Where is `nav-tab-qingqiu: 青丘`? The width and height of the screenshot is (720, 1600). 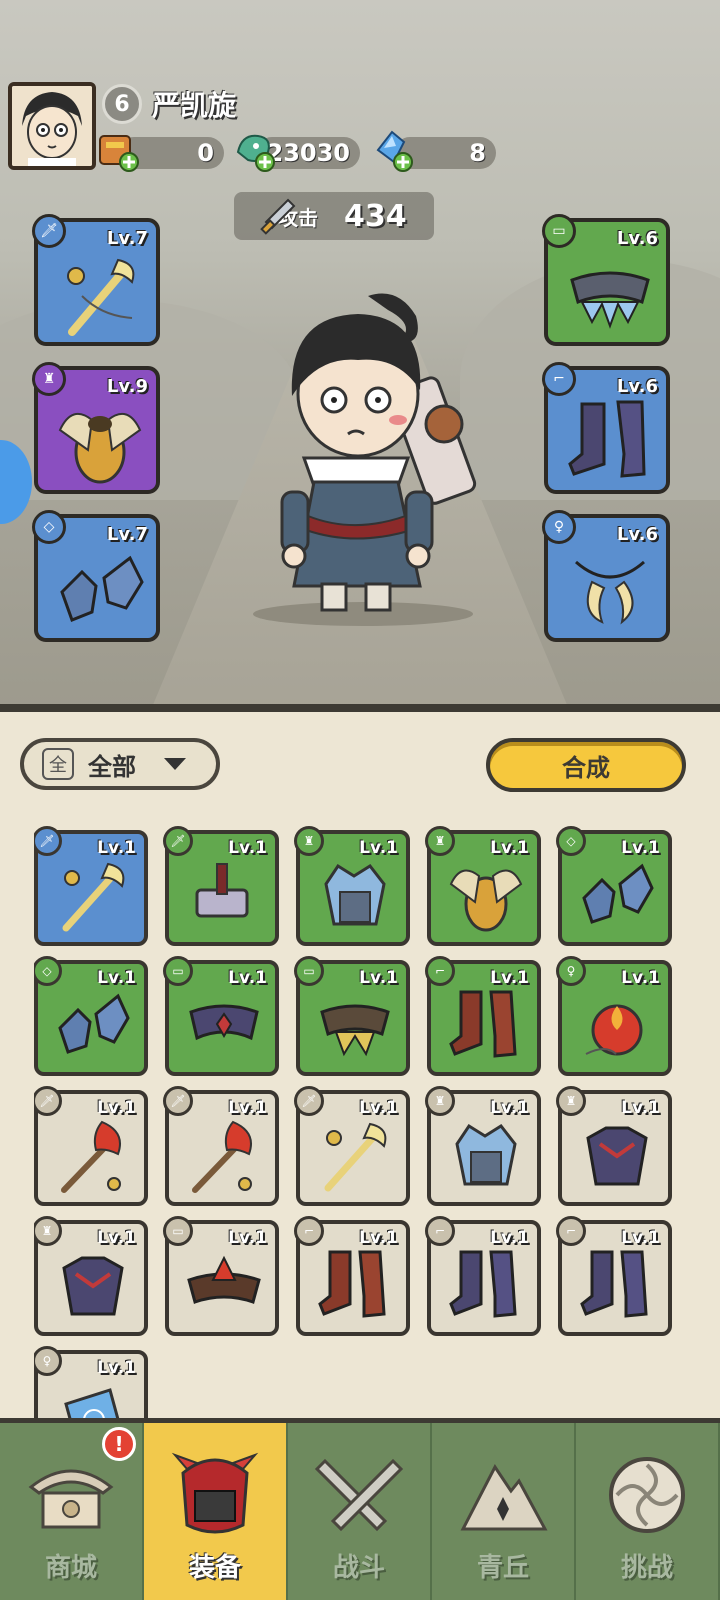 nav-tab-qingqiu: 青丘 is located at coordinates (504, 1511).